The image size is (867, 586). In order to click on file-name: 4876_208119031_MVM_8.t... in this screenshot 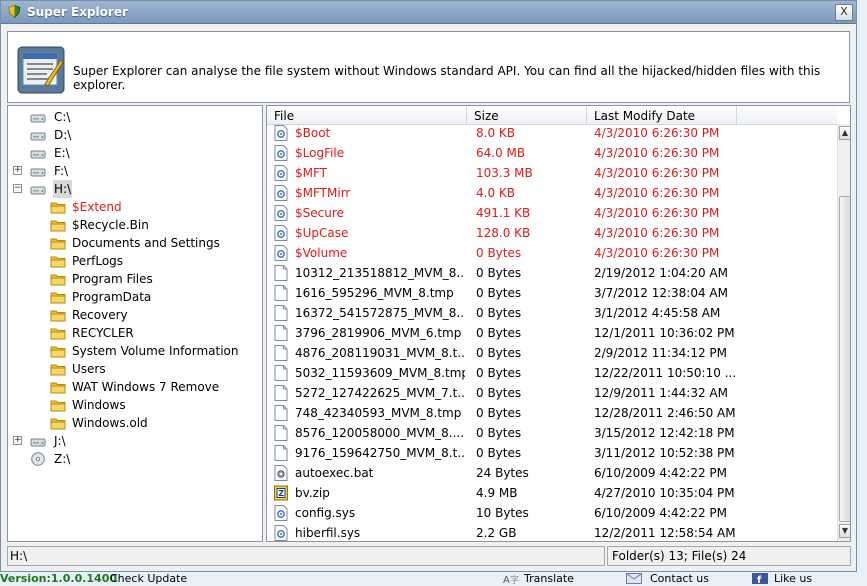, I will do `click(380, 353)`.